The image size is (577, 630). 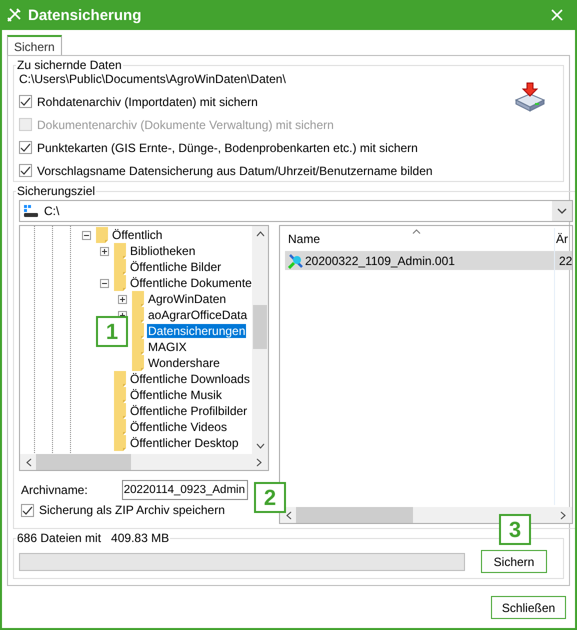 What do you see at coordinates (562, 239) in the screenshot?
I see `column-header: Är` at bounding box center [562, 239].